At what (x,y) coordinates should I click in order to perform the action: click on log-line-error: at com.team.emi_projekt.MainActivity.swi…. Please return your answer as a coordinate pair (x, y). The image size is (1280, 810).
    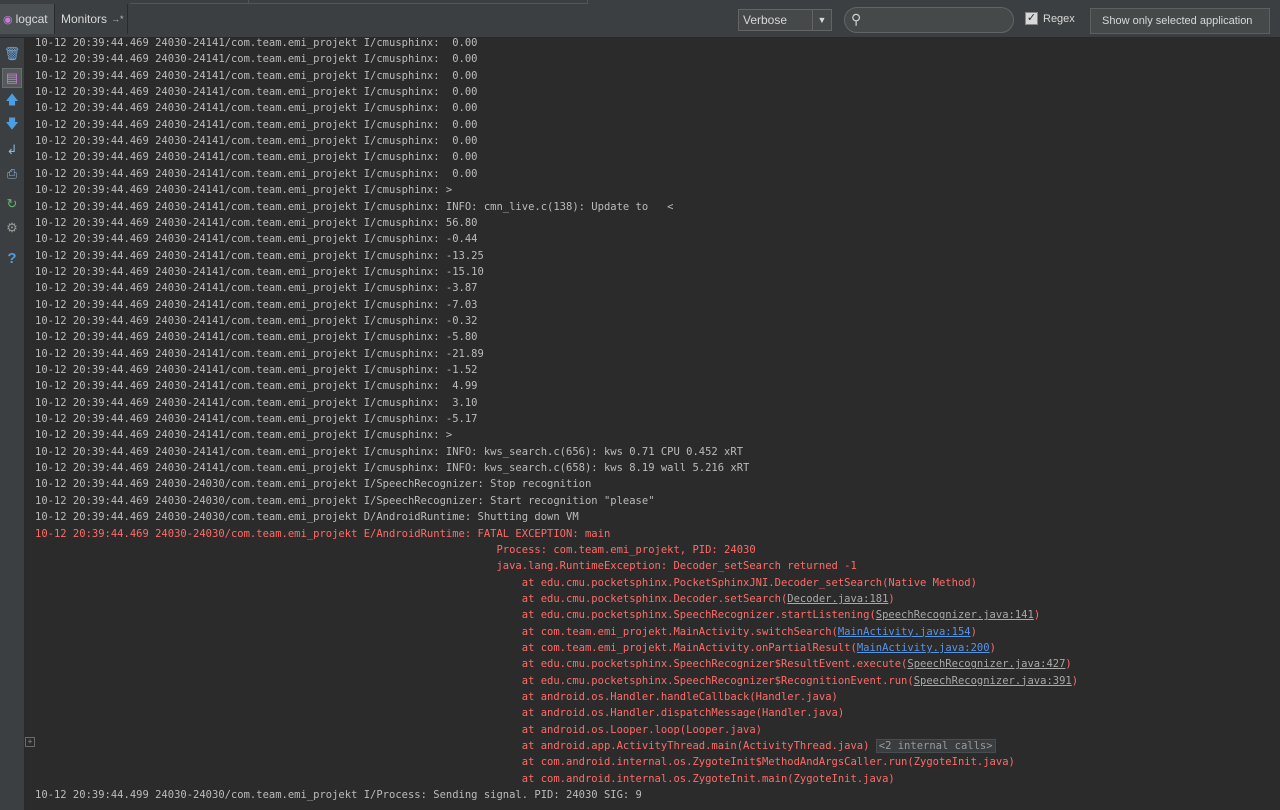
    Looking at the image, I should click on (506, 632).